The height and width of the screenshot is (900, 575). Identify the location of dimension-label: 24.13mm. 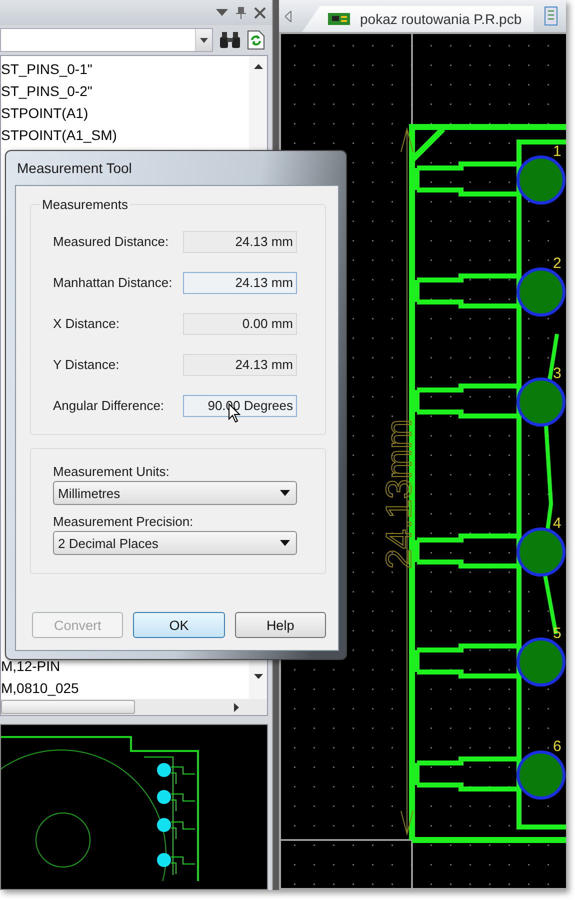
(398, 494).